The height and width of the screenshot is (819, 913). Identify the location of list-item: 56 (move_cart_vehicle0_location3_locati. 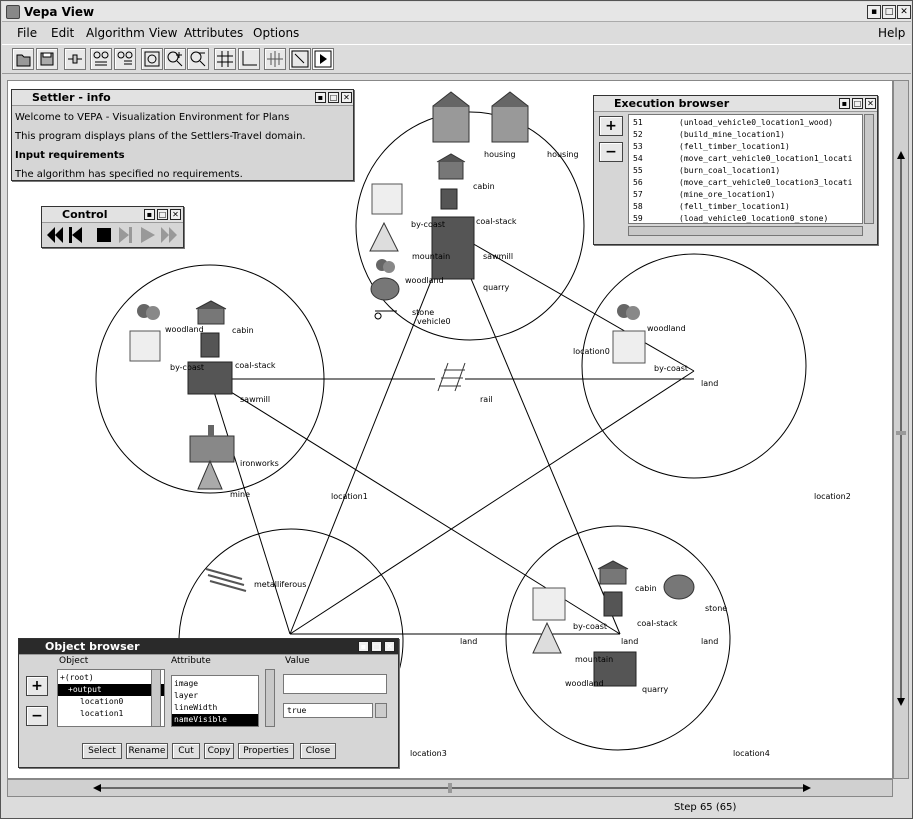
(745, 183).